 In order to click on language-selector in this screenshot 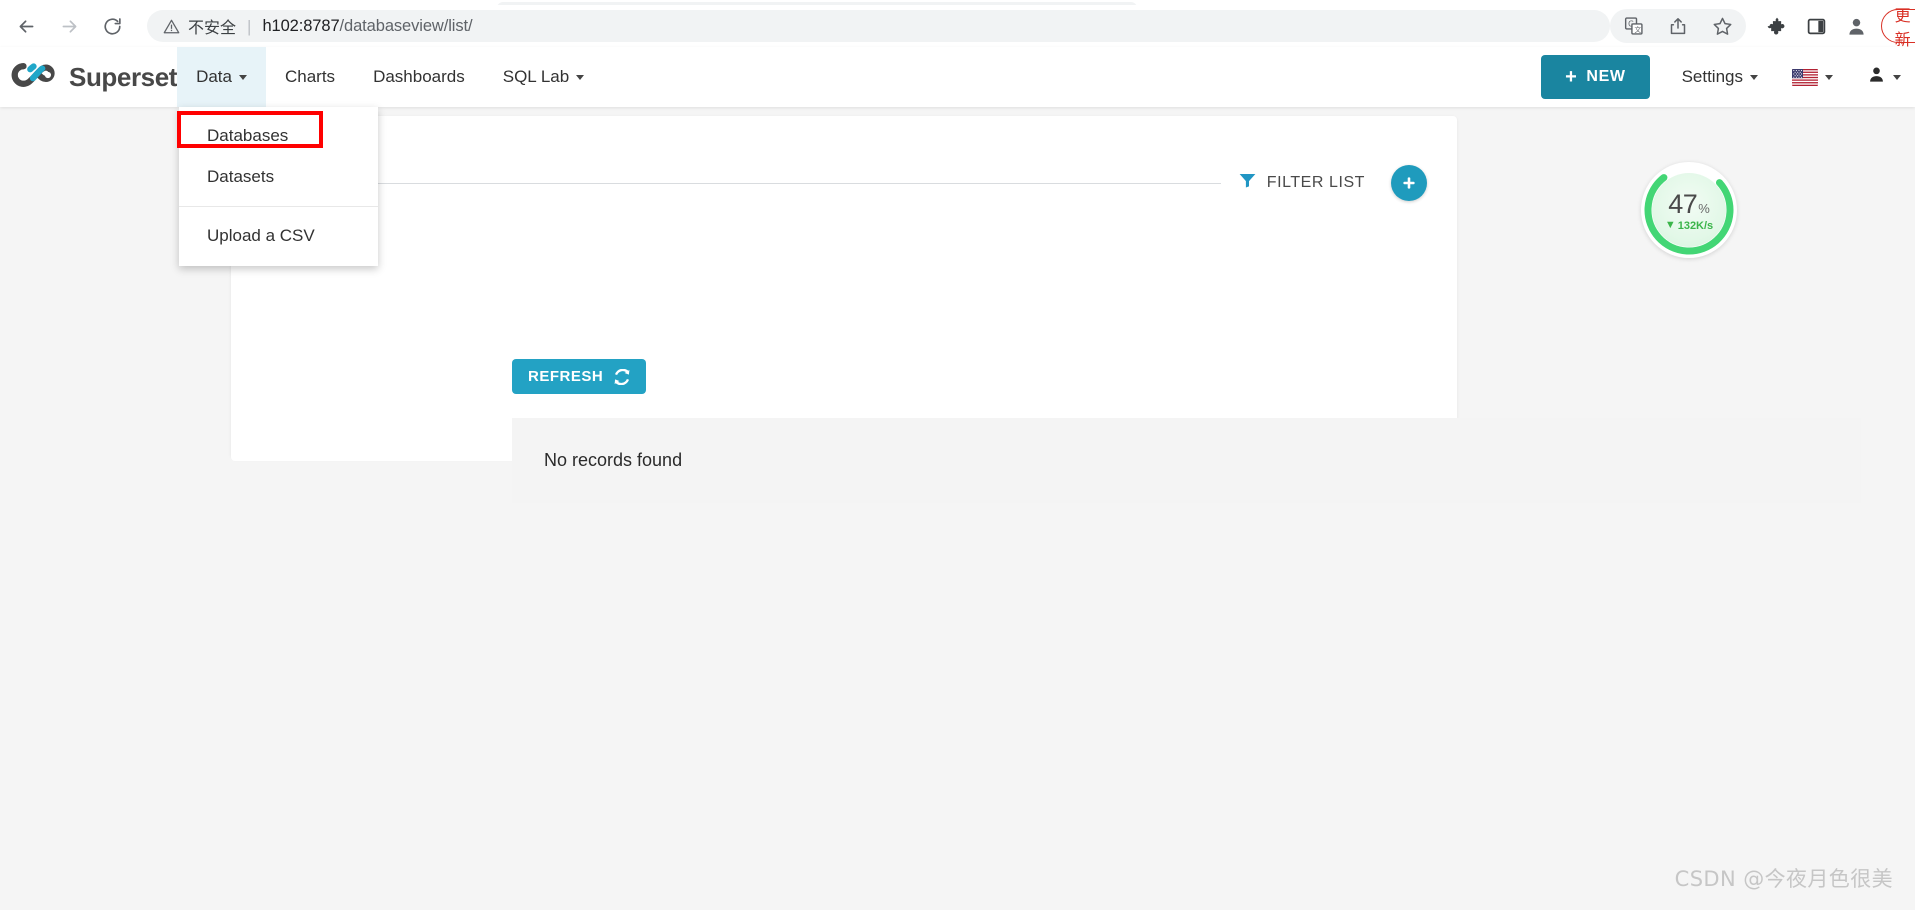, I will do `click(1812, 77)`.